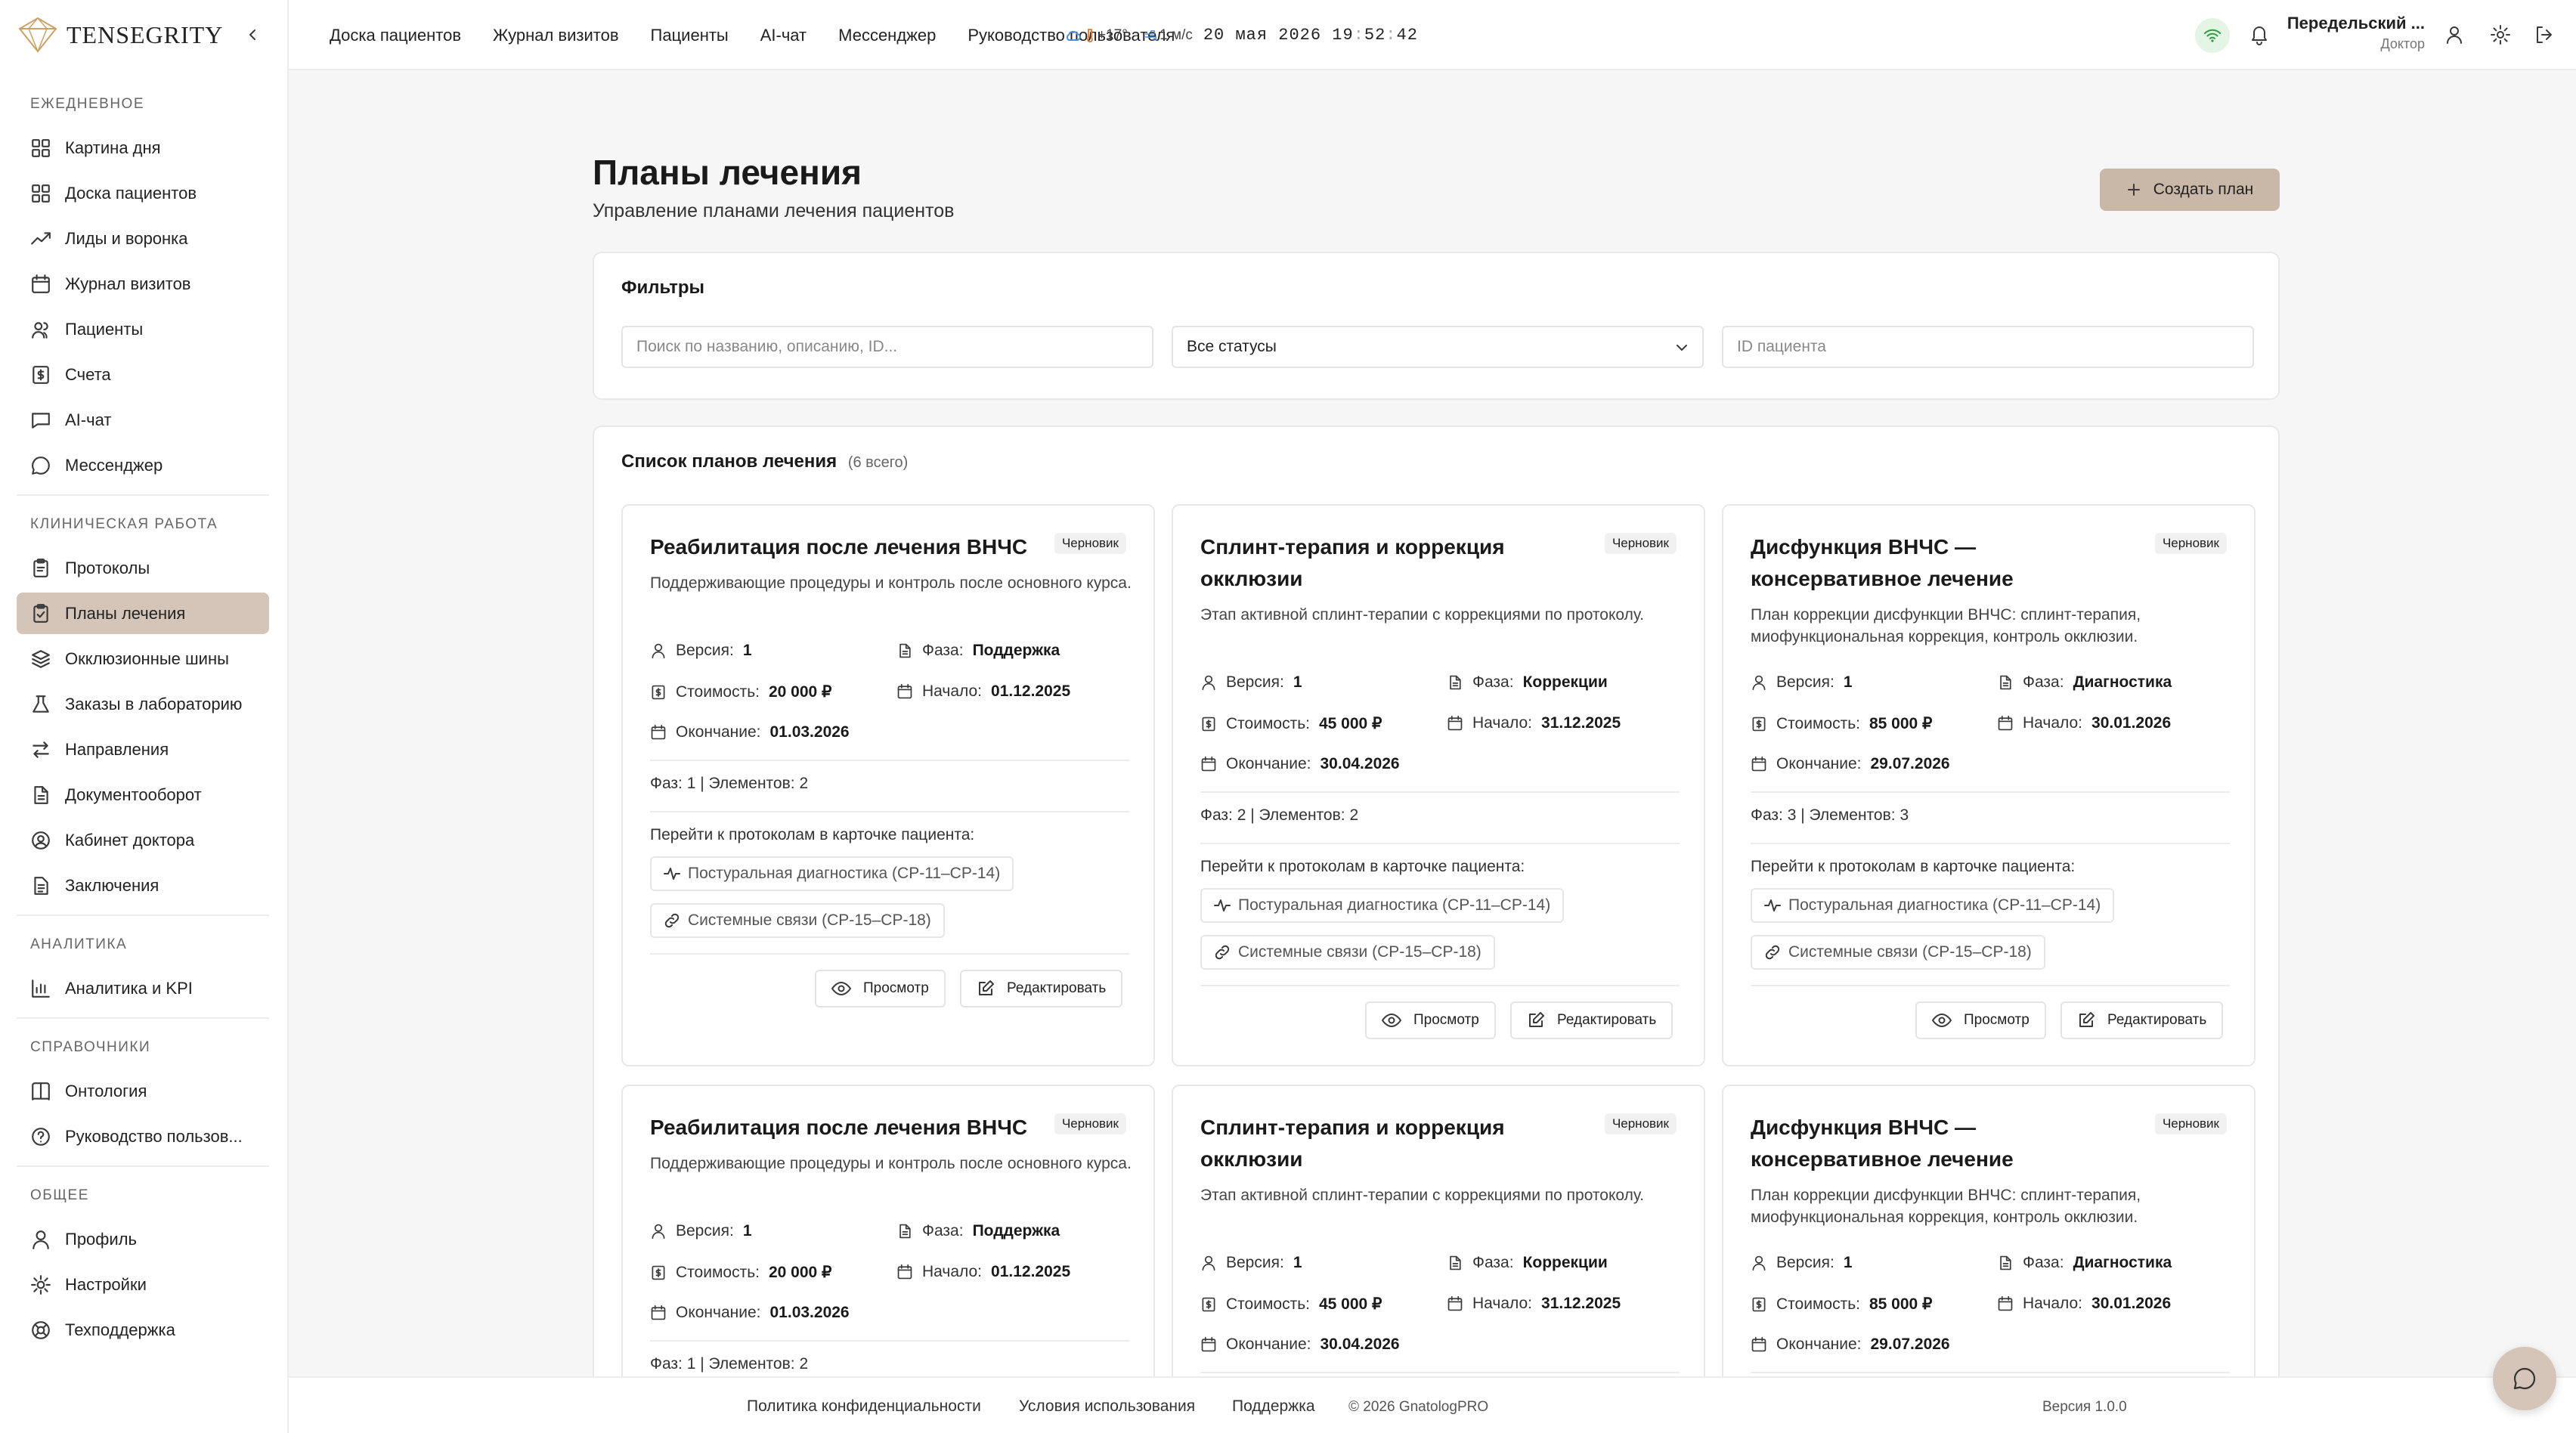  Describe the element at coordinates (2212, 35) in the screenshot. I see `connection-status` at that location.